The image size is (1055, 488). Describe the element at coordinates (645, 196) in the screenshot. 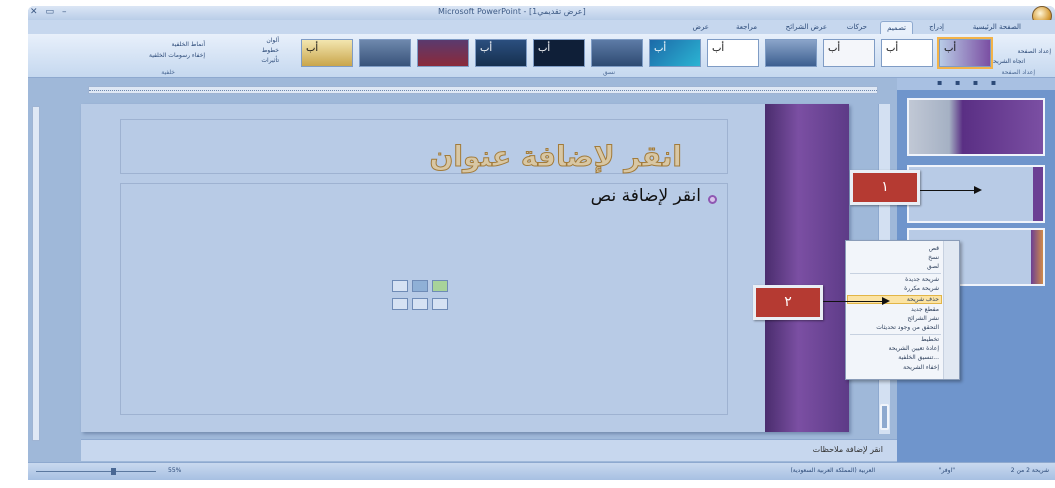

I see `content-placeholder-text: انقر لإضافة نص` at that location.